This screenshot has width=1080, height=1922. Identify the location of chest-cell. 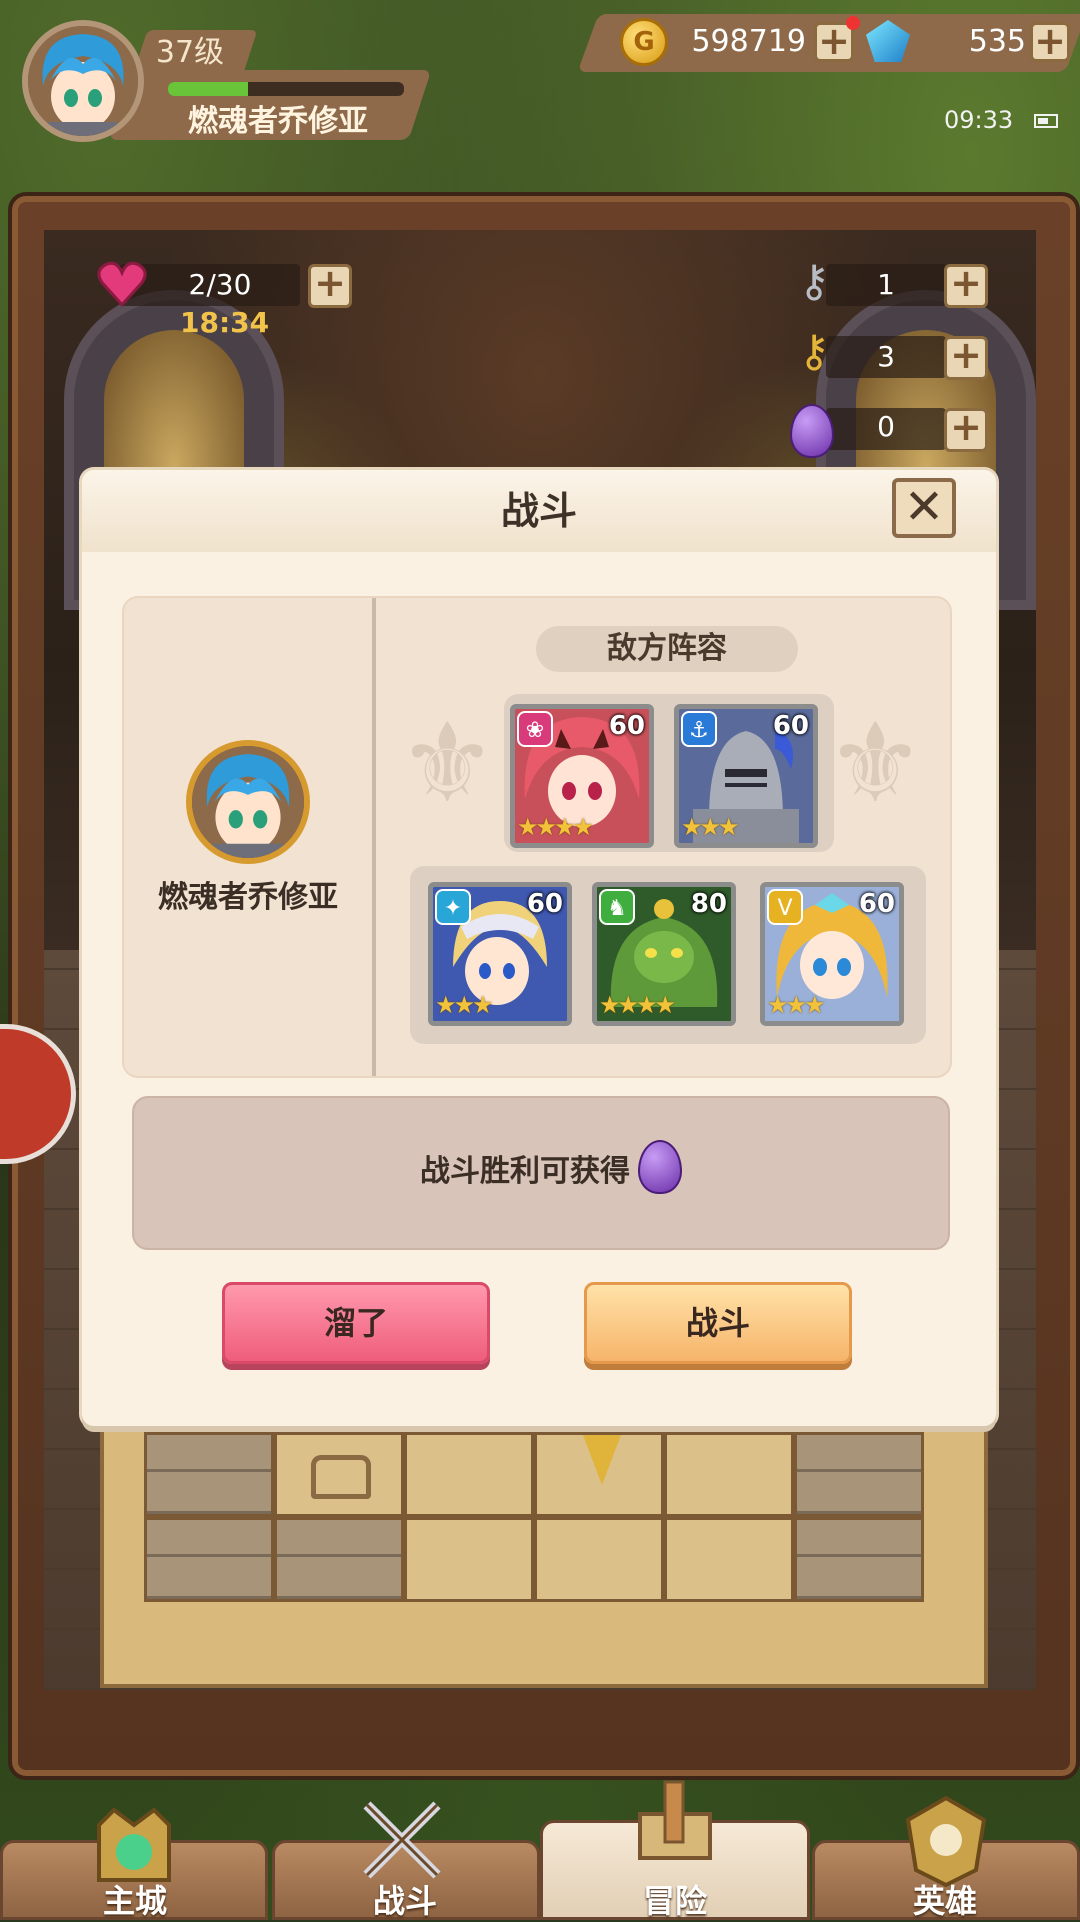
(339, 1474).